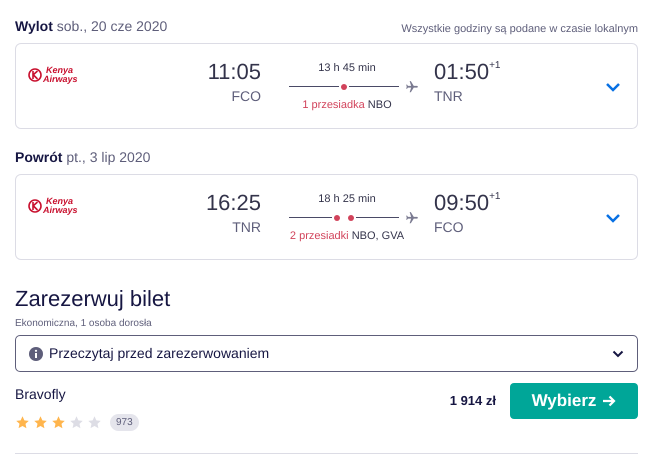 The image size is (653, 464). I want to click on stops-info: 2 przesiadki NBO, GVA, so click(347, 236).